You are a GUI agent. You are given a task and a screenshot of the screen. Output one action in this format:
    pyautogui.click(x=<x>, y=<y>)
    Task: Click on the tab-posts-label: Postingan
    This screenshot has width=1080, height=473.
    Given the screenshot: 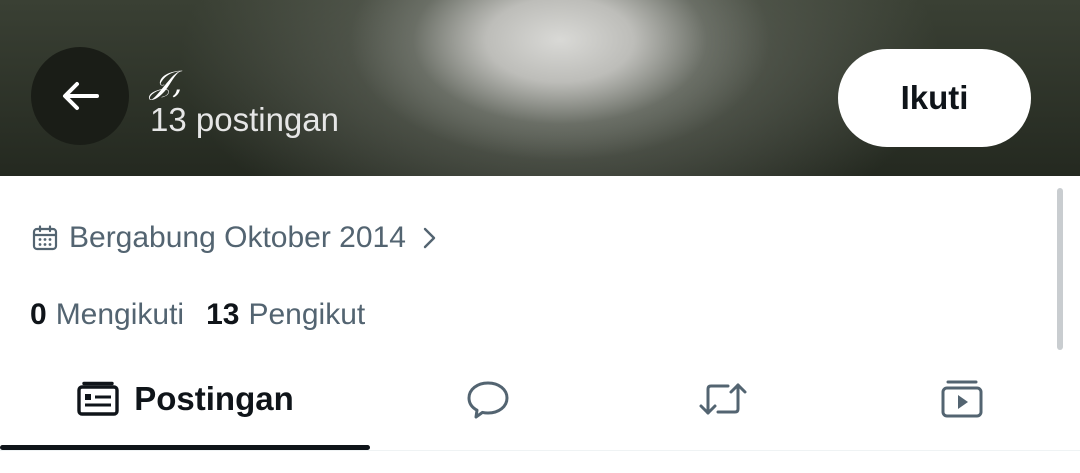 What is the action you would take?
    pyautogui.click(x=214, y=398)
    